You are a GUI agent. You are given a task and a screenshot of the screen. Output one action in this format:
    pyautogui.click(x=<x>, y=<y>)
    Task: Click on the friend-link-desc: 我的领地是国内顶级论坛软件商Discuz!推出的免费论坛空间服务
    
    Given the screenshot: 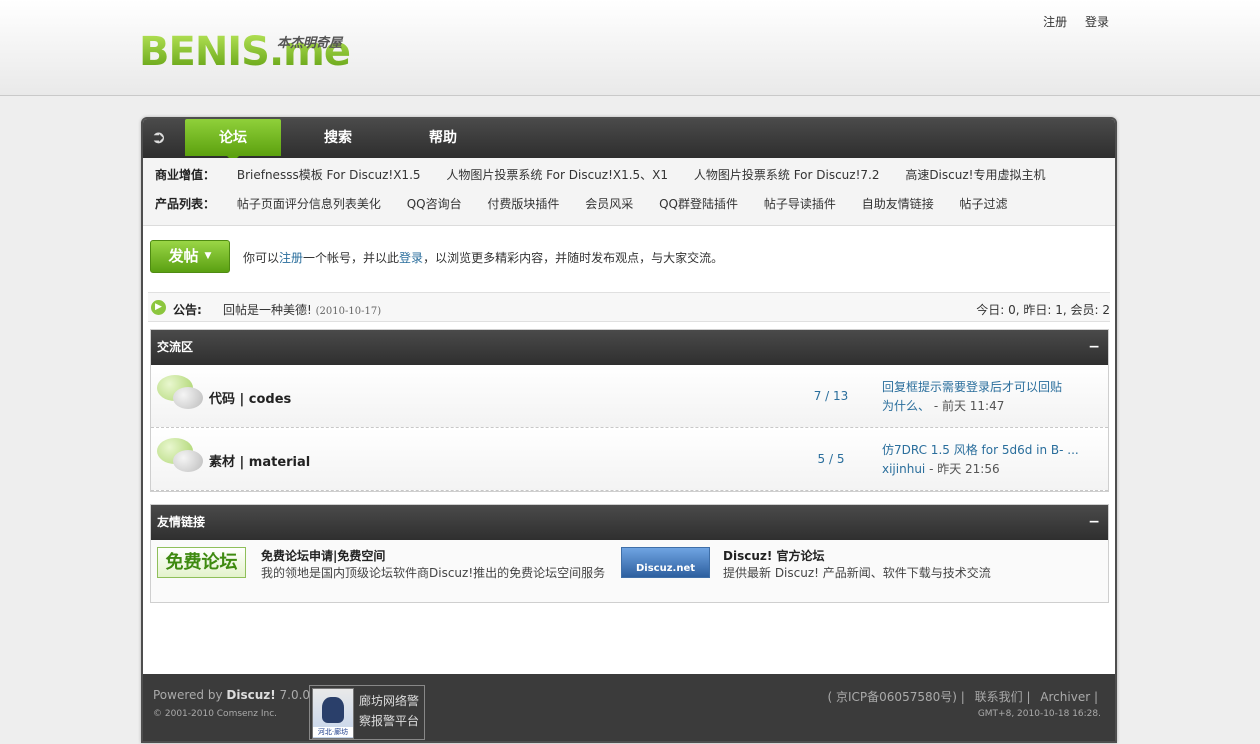 What is the action you would take?
    pyautogui.click(x=433, y=573)
    